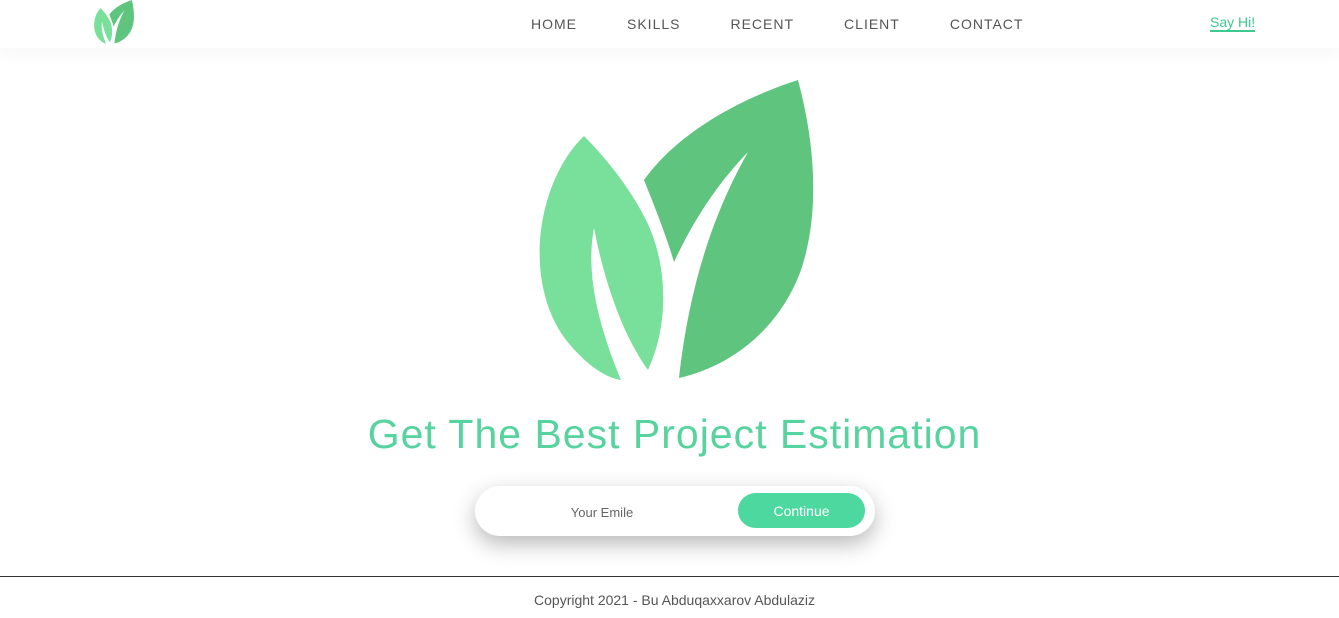  Describe the element at coordinates (802, 24) in the screenshot. I see `main-nav: HOME SKILLS RECENT CLIENT CONTACT` at that location.